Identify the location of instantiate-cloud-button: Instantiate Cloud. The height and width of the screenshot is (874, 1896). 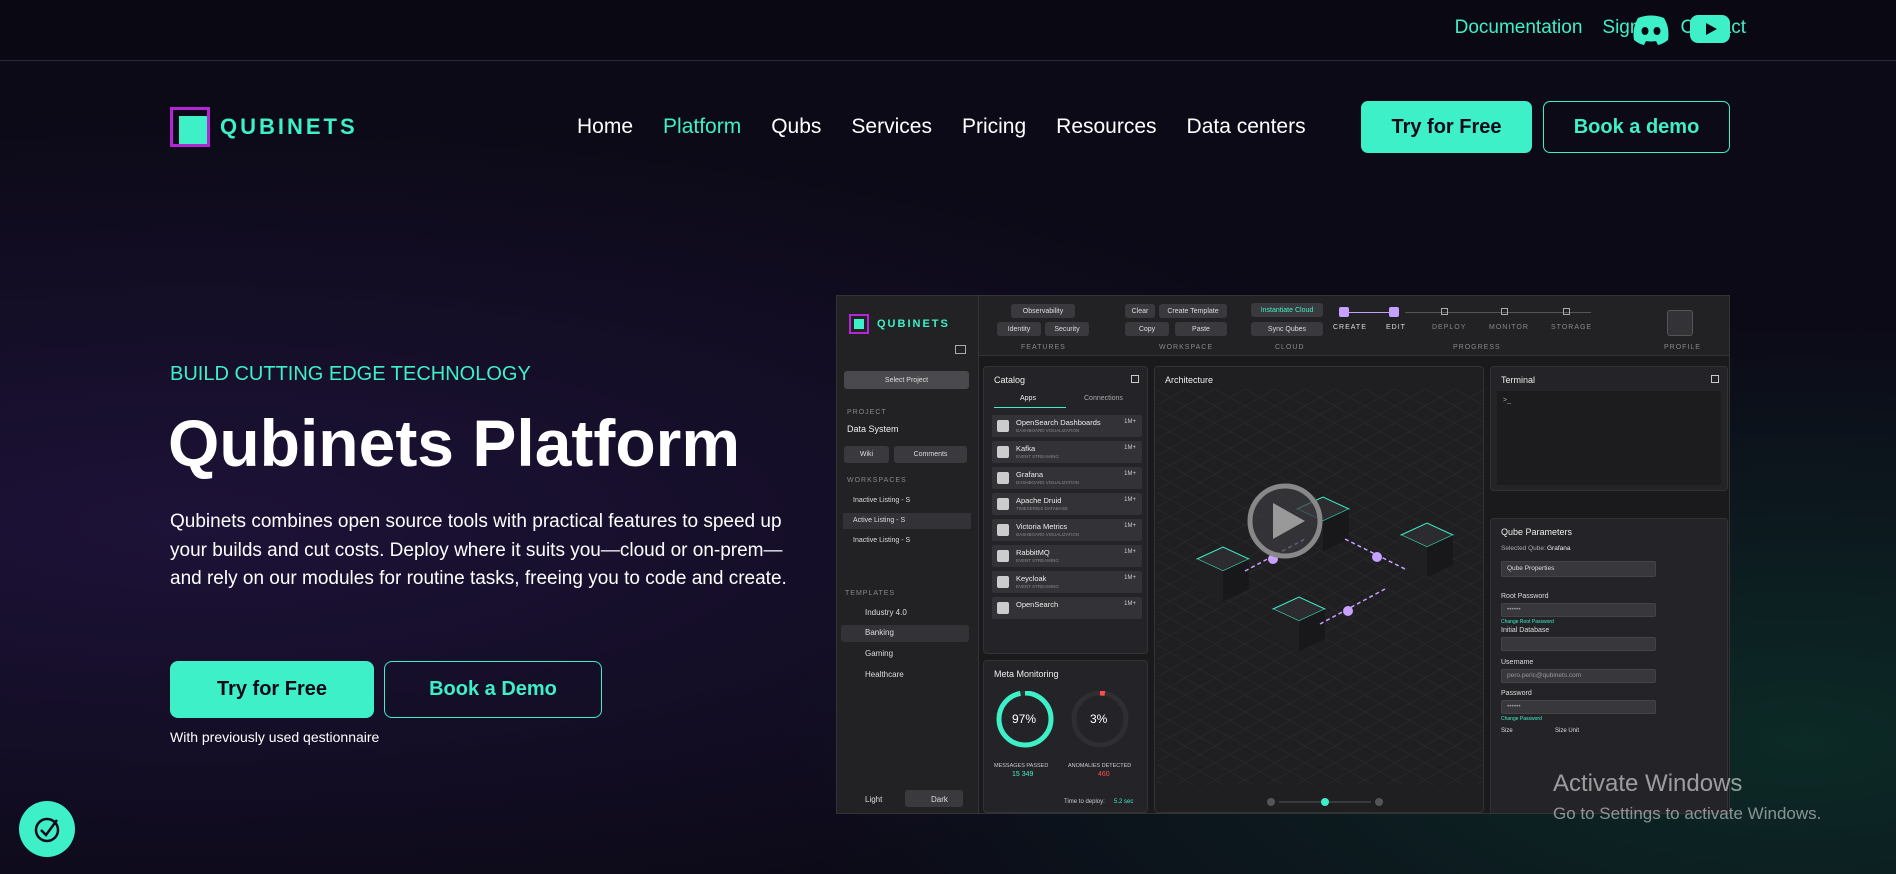
(1287, 310).